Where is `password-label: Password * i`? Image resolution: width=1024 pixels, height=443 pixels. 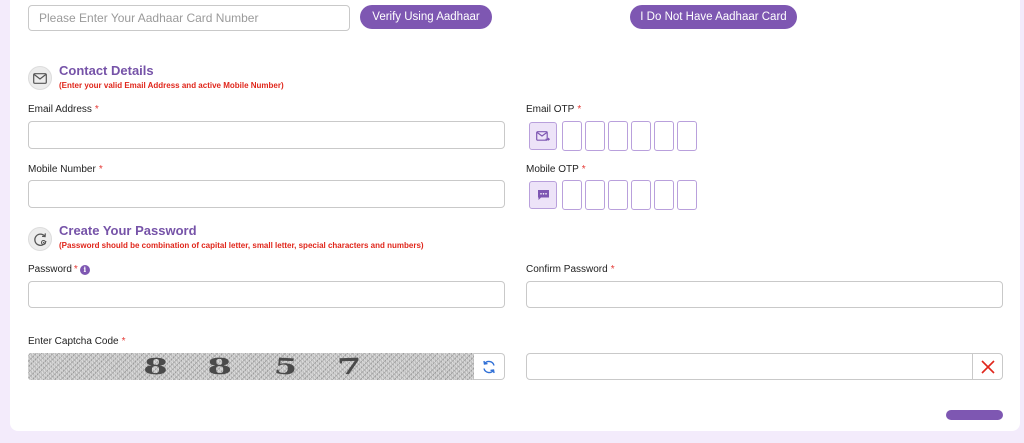
password-label: Password * i is located at coordinates (59, 269).